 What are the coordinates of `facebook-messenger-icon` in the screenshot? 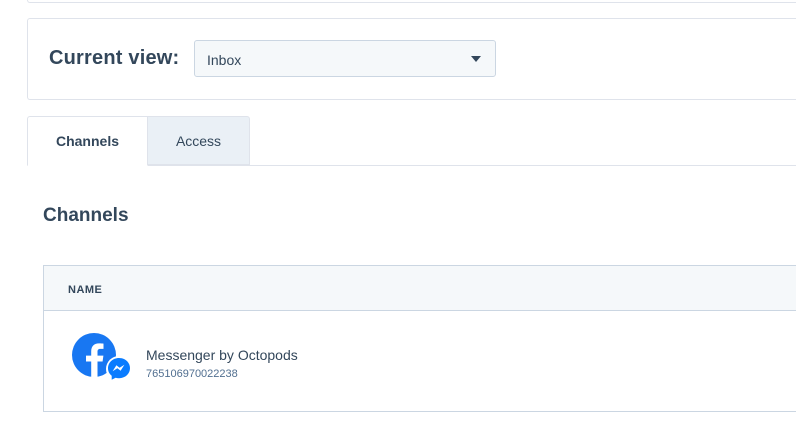 It's located at (103, 359).